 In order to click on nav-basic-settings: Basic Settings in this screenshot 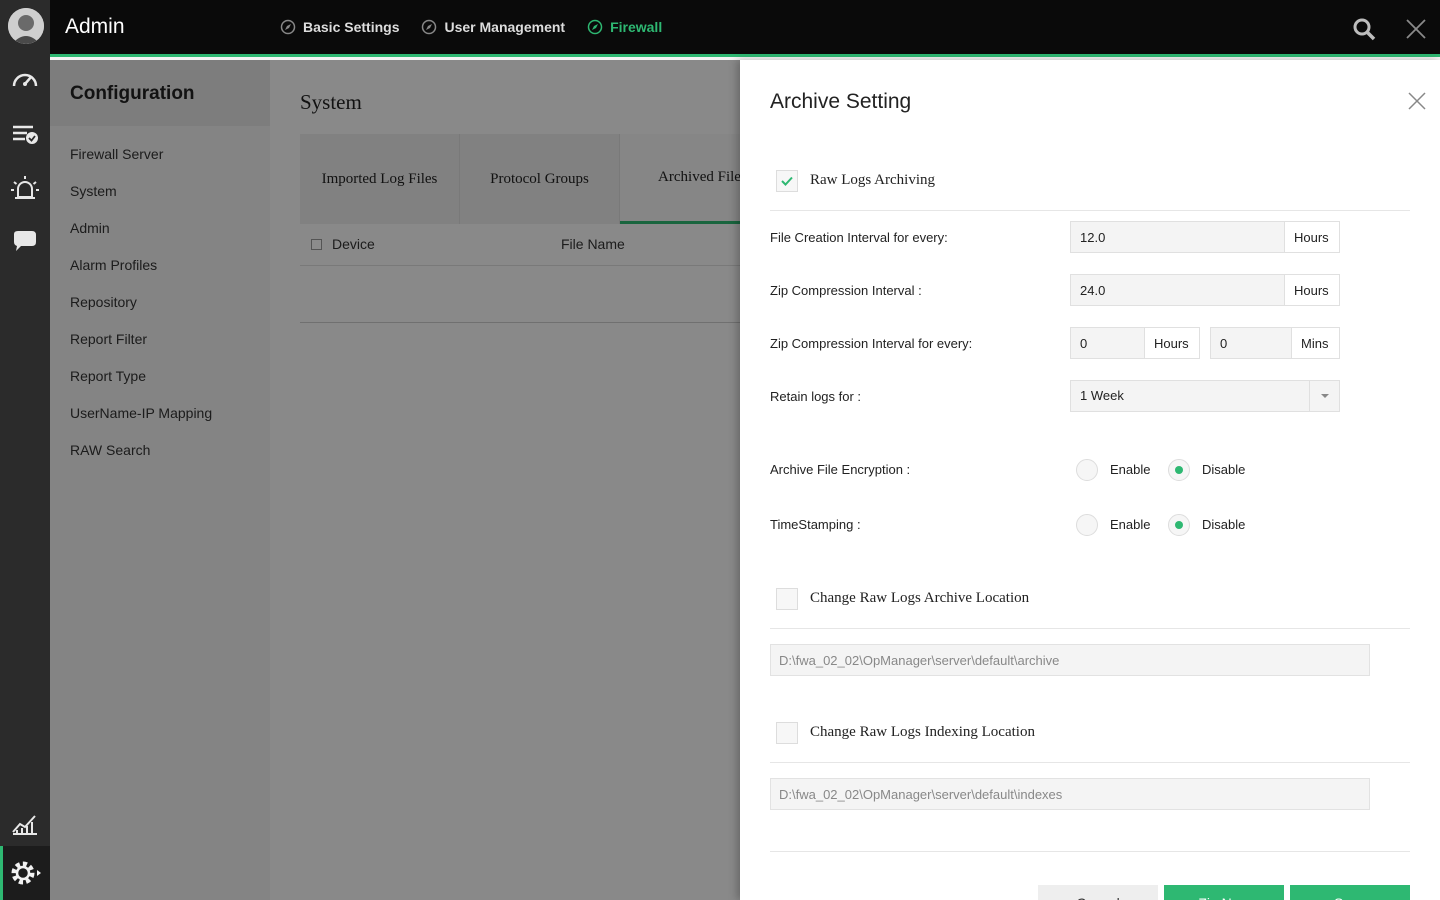, I will do `click(339, 27)`.